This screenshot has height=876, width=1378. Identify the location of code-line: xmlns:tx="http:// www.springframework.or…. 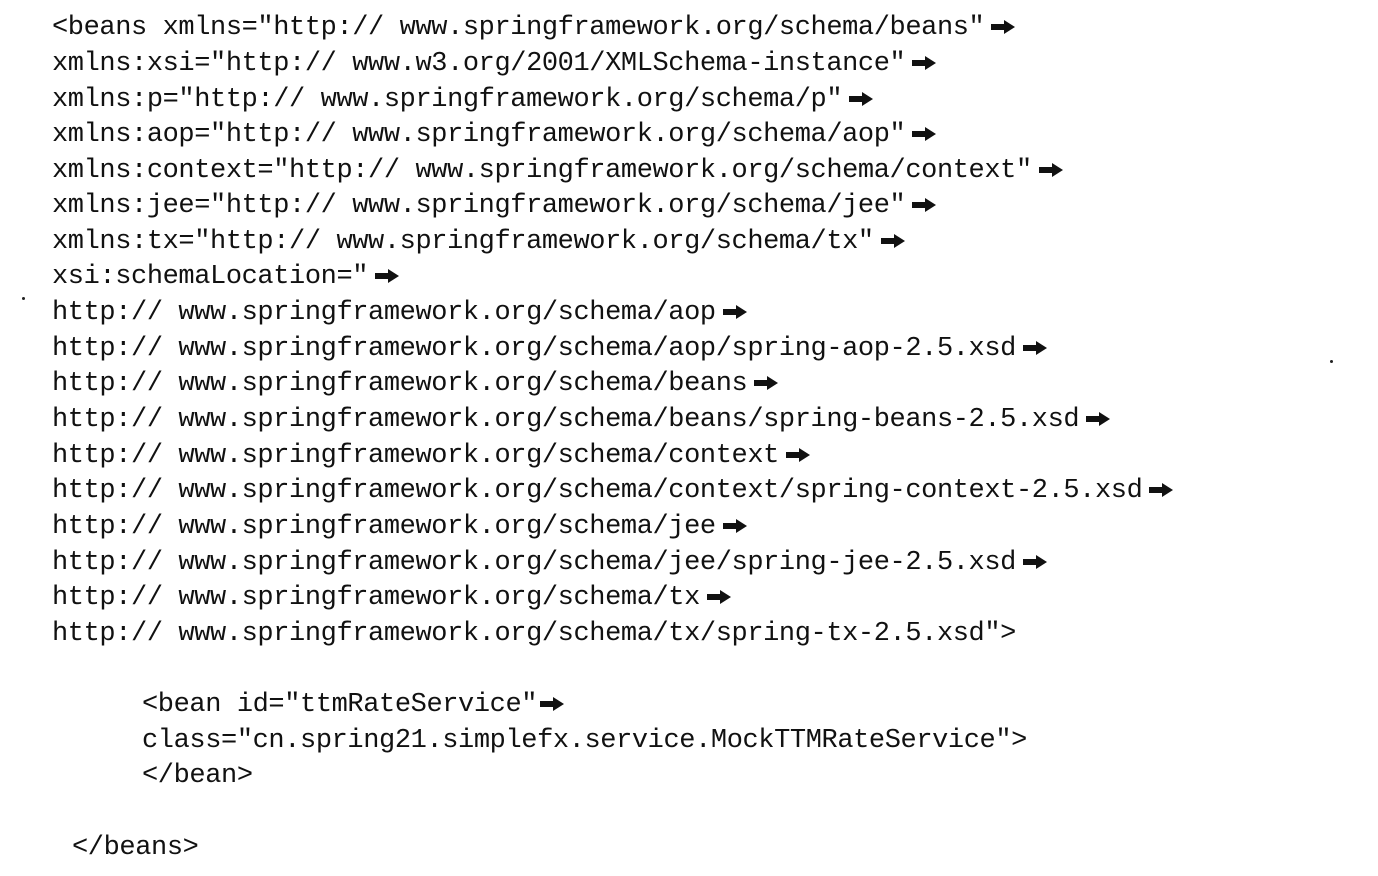
(479, 242).